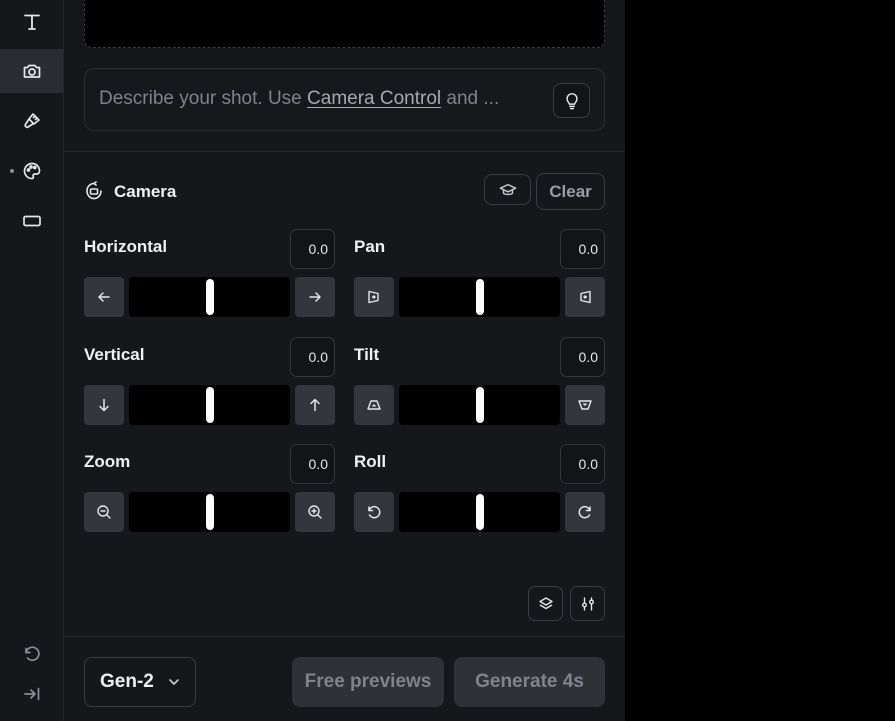 This screenshot has width=895, height=721. I want to click on zoom-decrease-button, so click(104, 512).